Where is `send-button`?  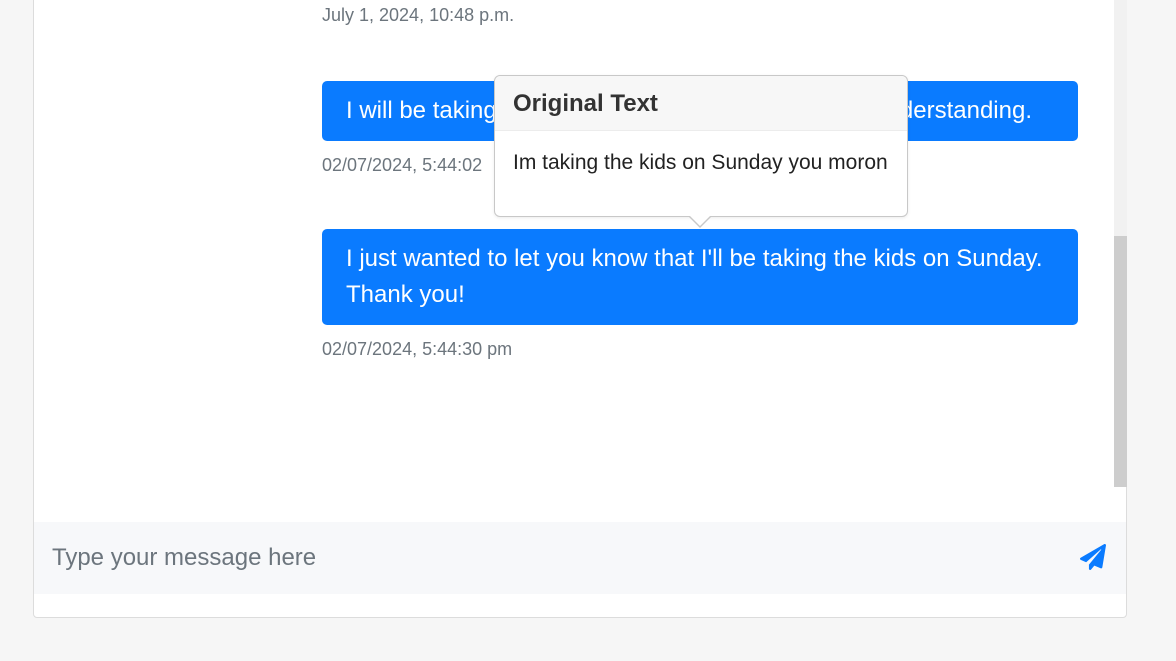
send-button is located at coordinates (1093, 557).